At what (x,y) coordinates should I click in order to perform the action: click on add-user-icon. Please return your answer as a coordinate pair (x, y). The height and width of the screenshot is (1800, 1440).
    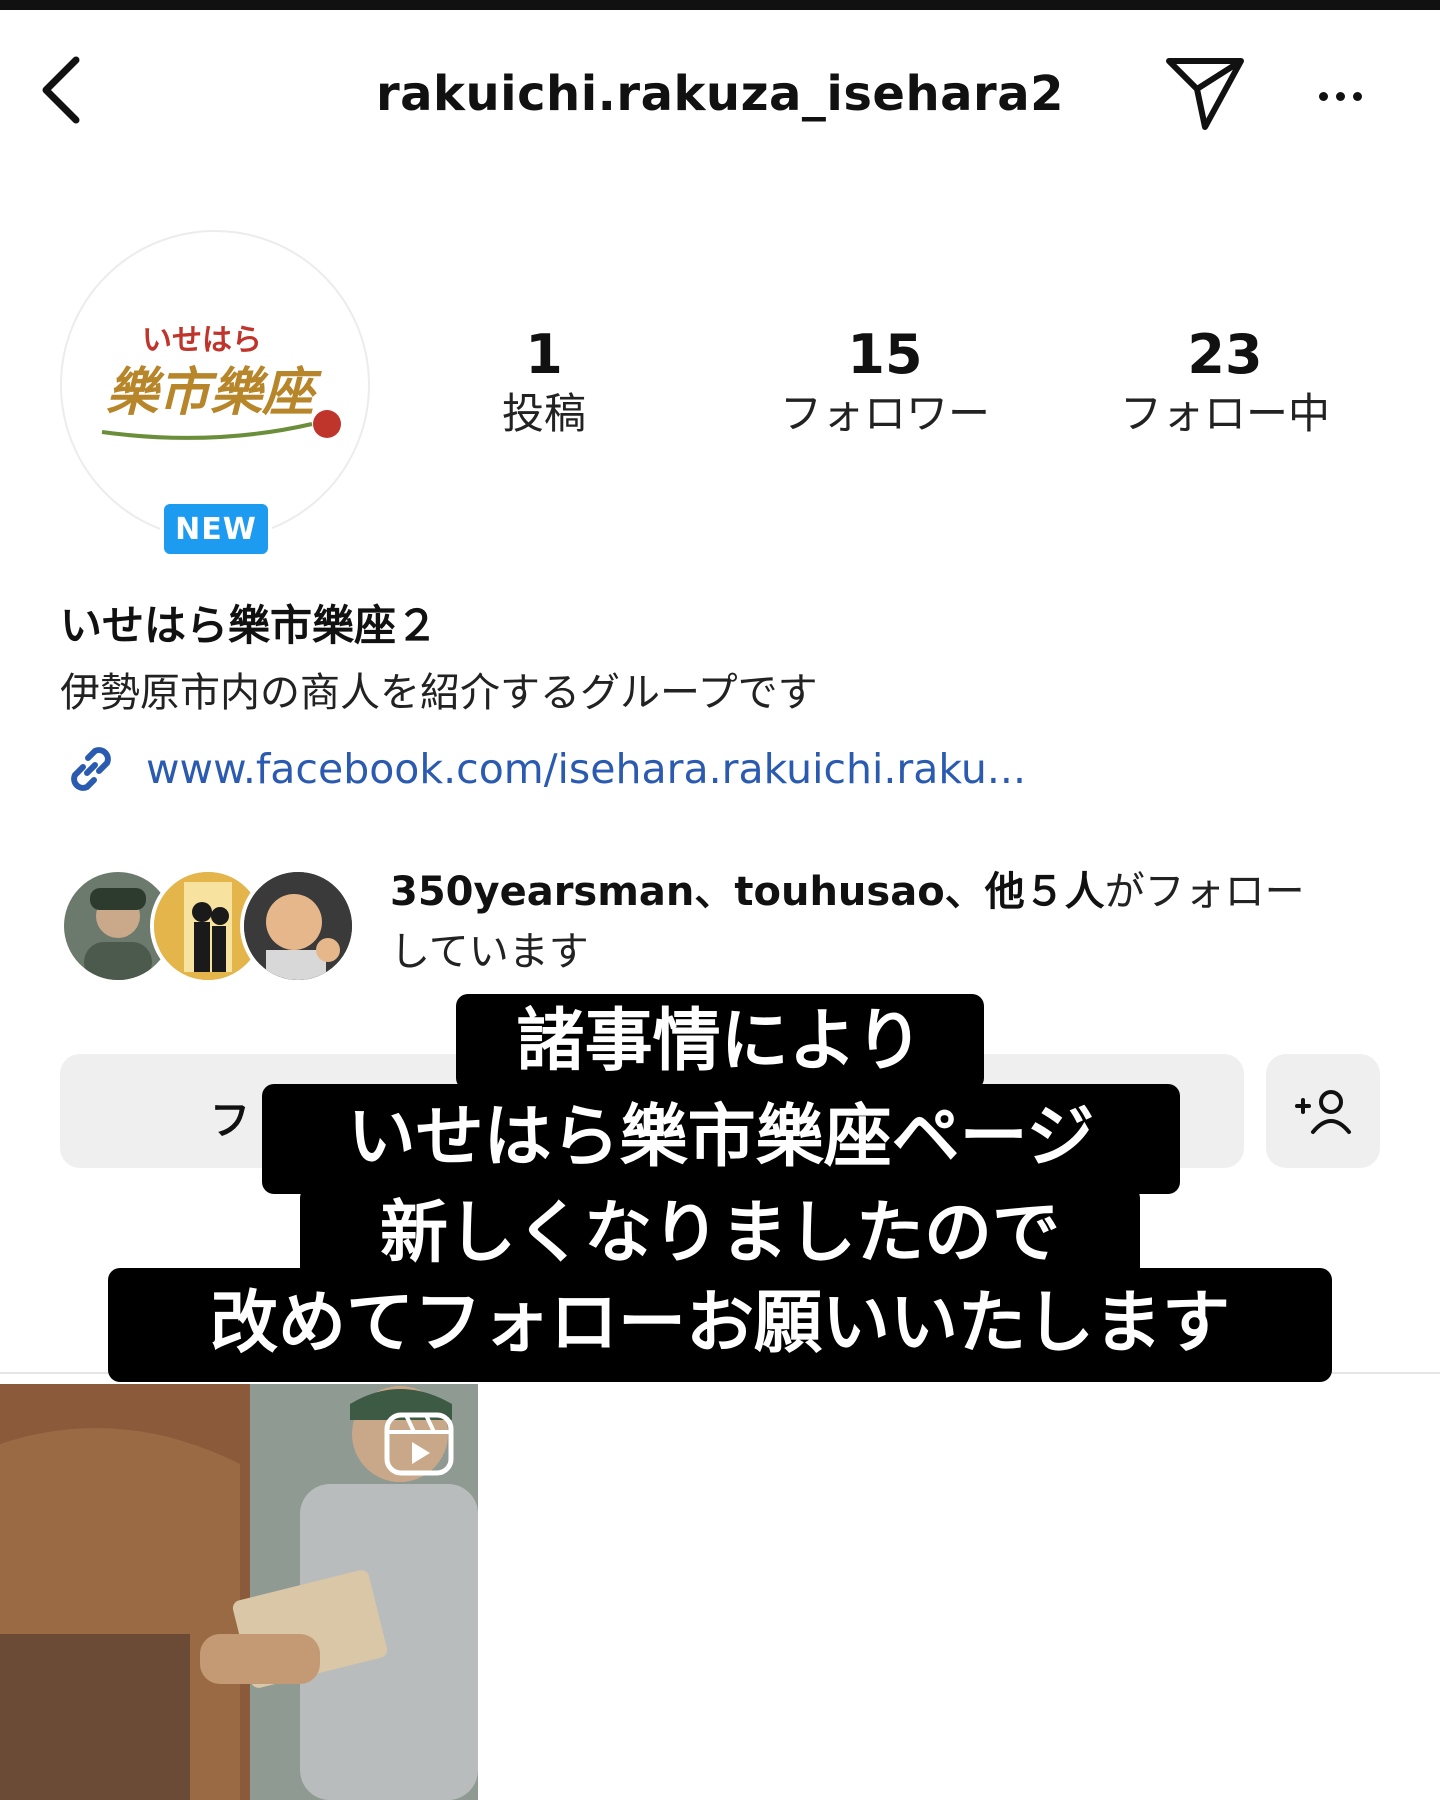
    Looking at the image, I should click on (1323, 1112).